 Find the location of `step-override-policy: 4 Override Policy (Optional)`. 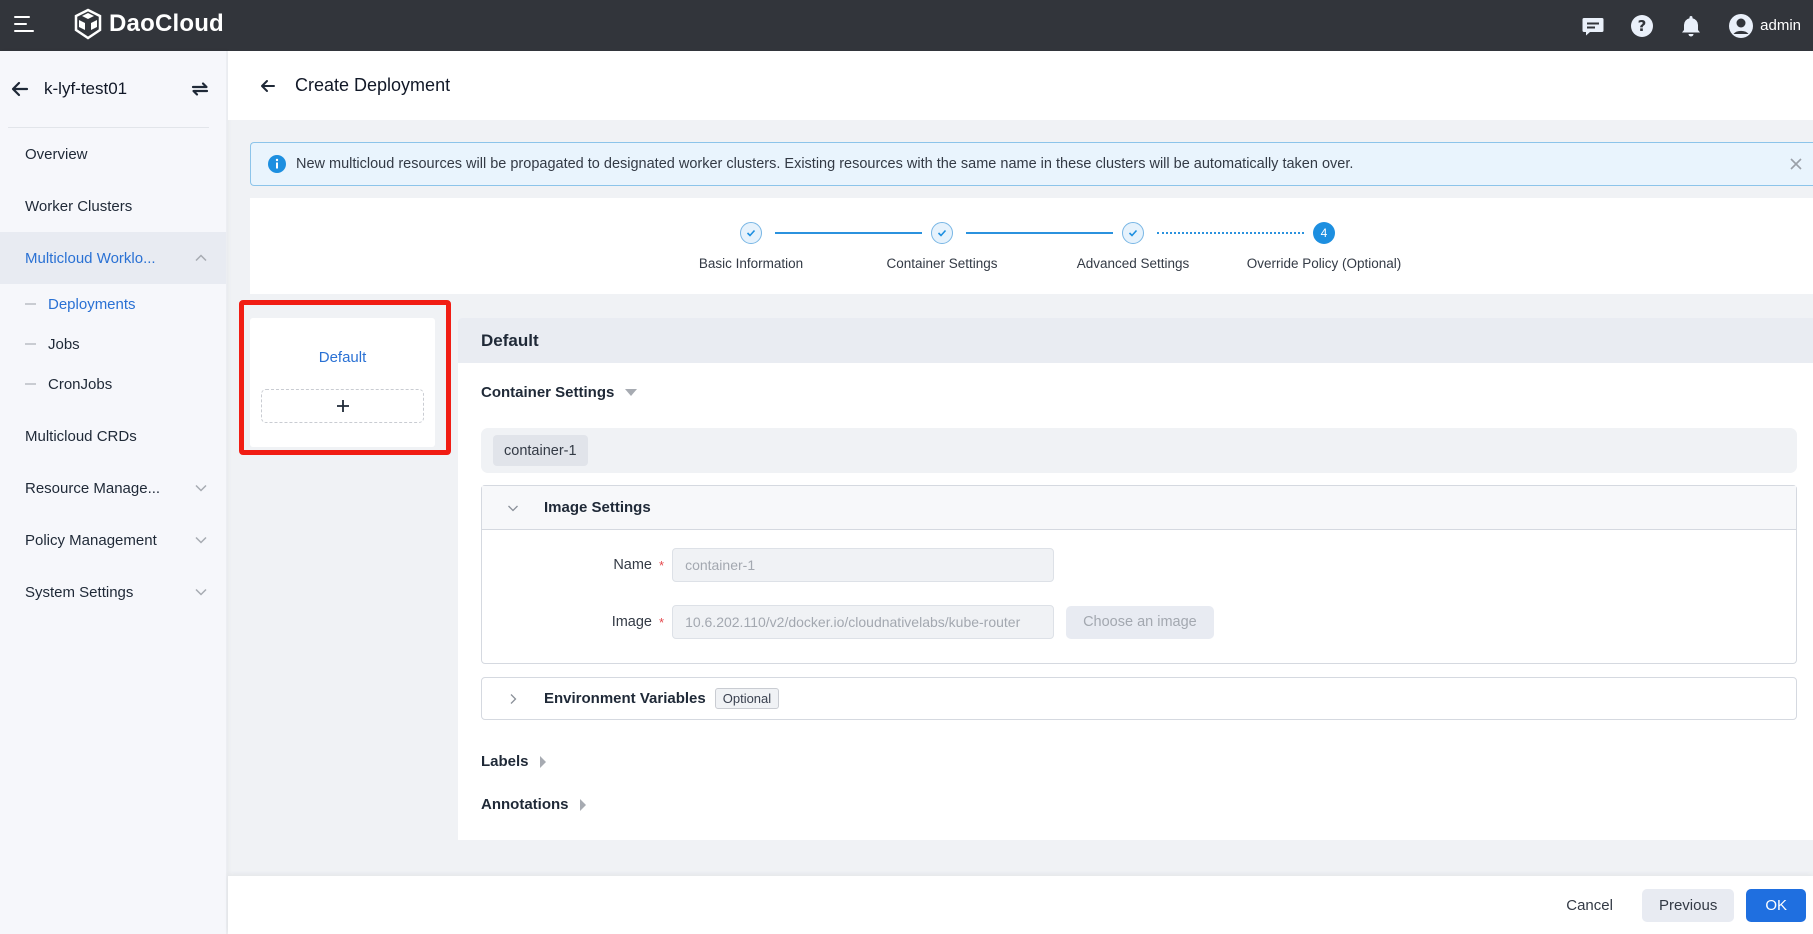

step-override-policy: 4 Override Policy (Optional) is located at coordinates (1324, 246).